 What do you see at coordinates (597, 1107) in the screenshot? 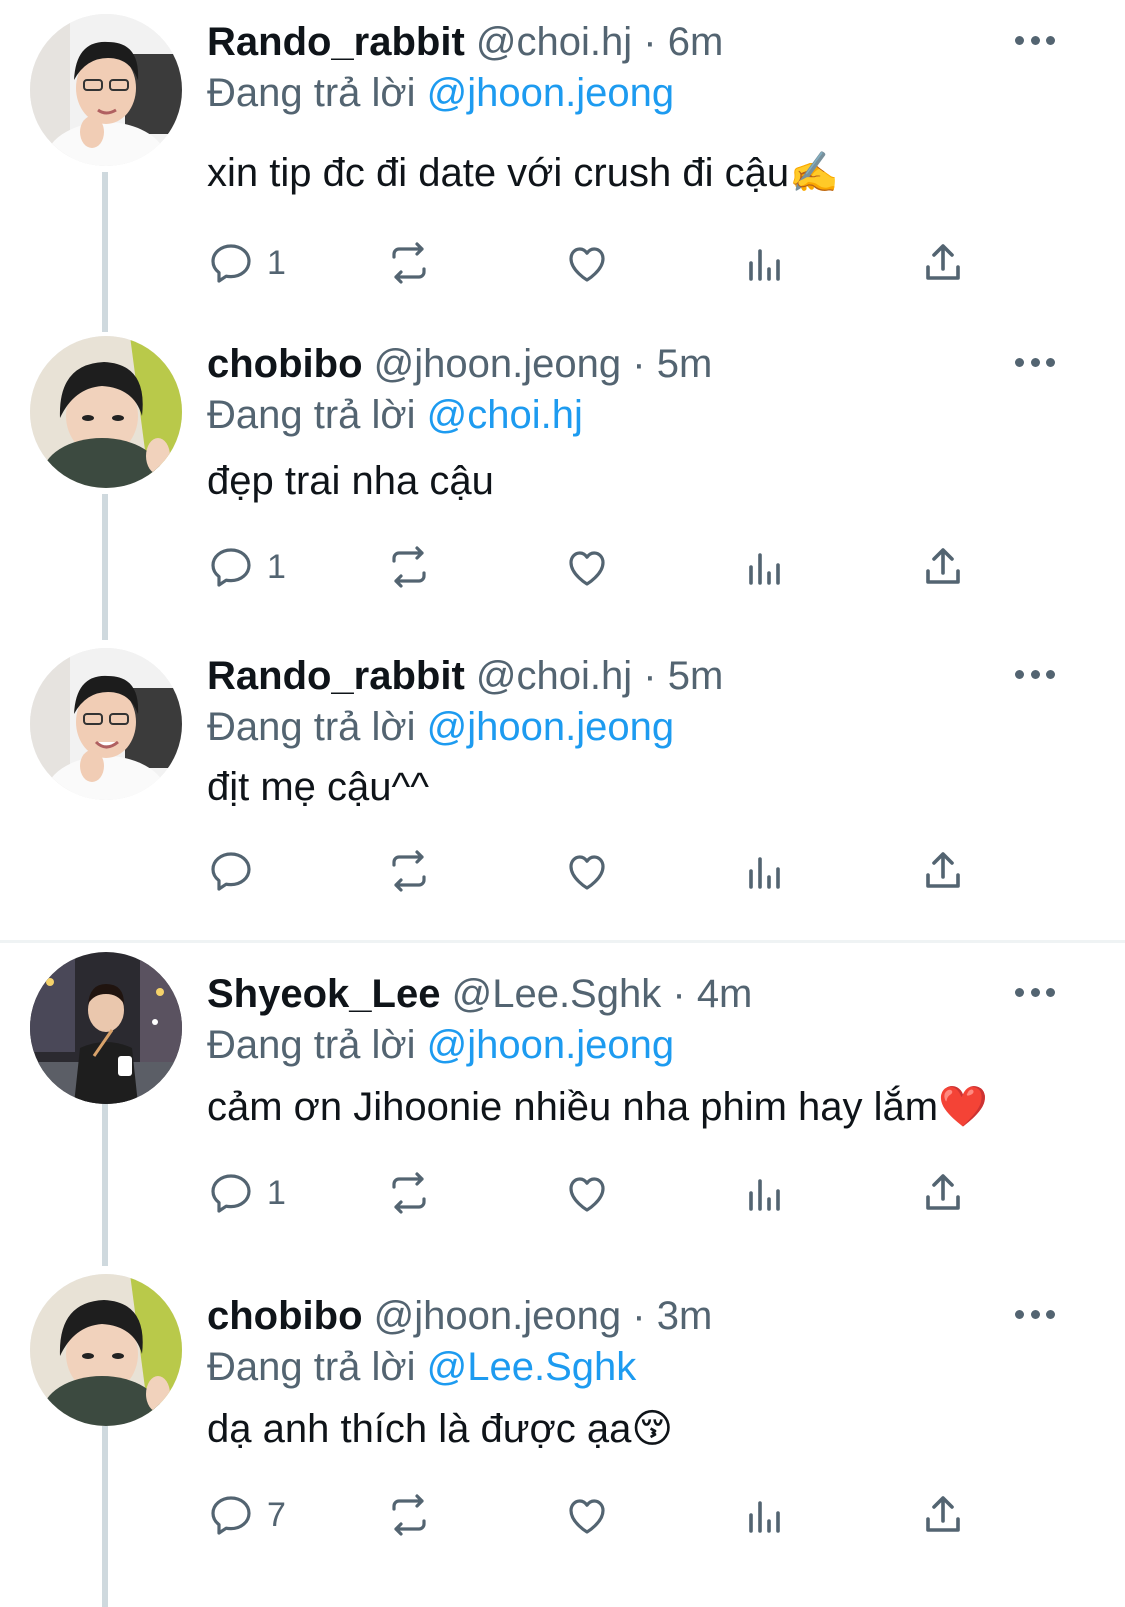
I see `tweet-text: cảm ơn Jihoonie nhiều nha phim hay lắm❤️` at bounding box center [597, 1107].